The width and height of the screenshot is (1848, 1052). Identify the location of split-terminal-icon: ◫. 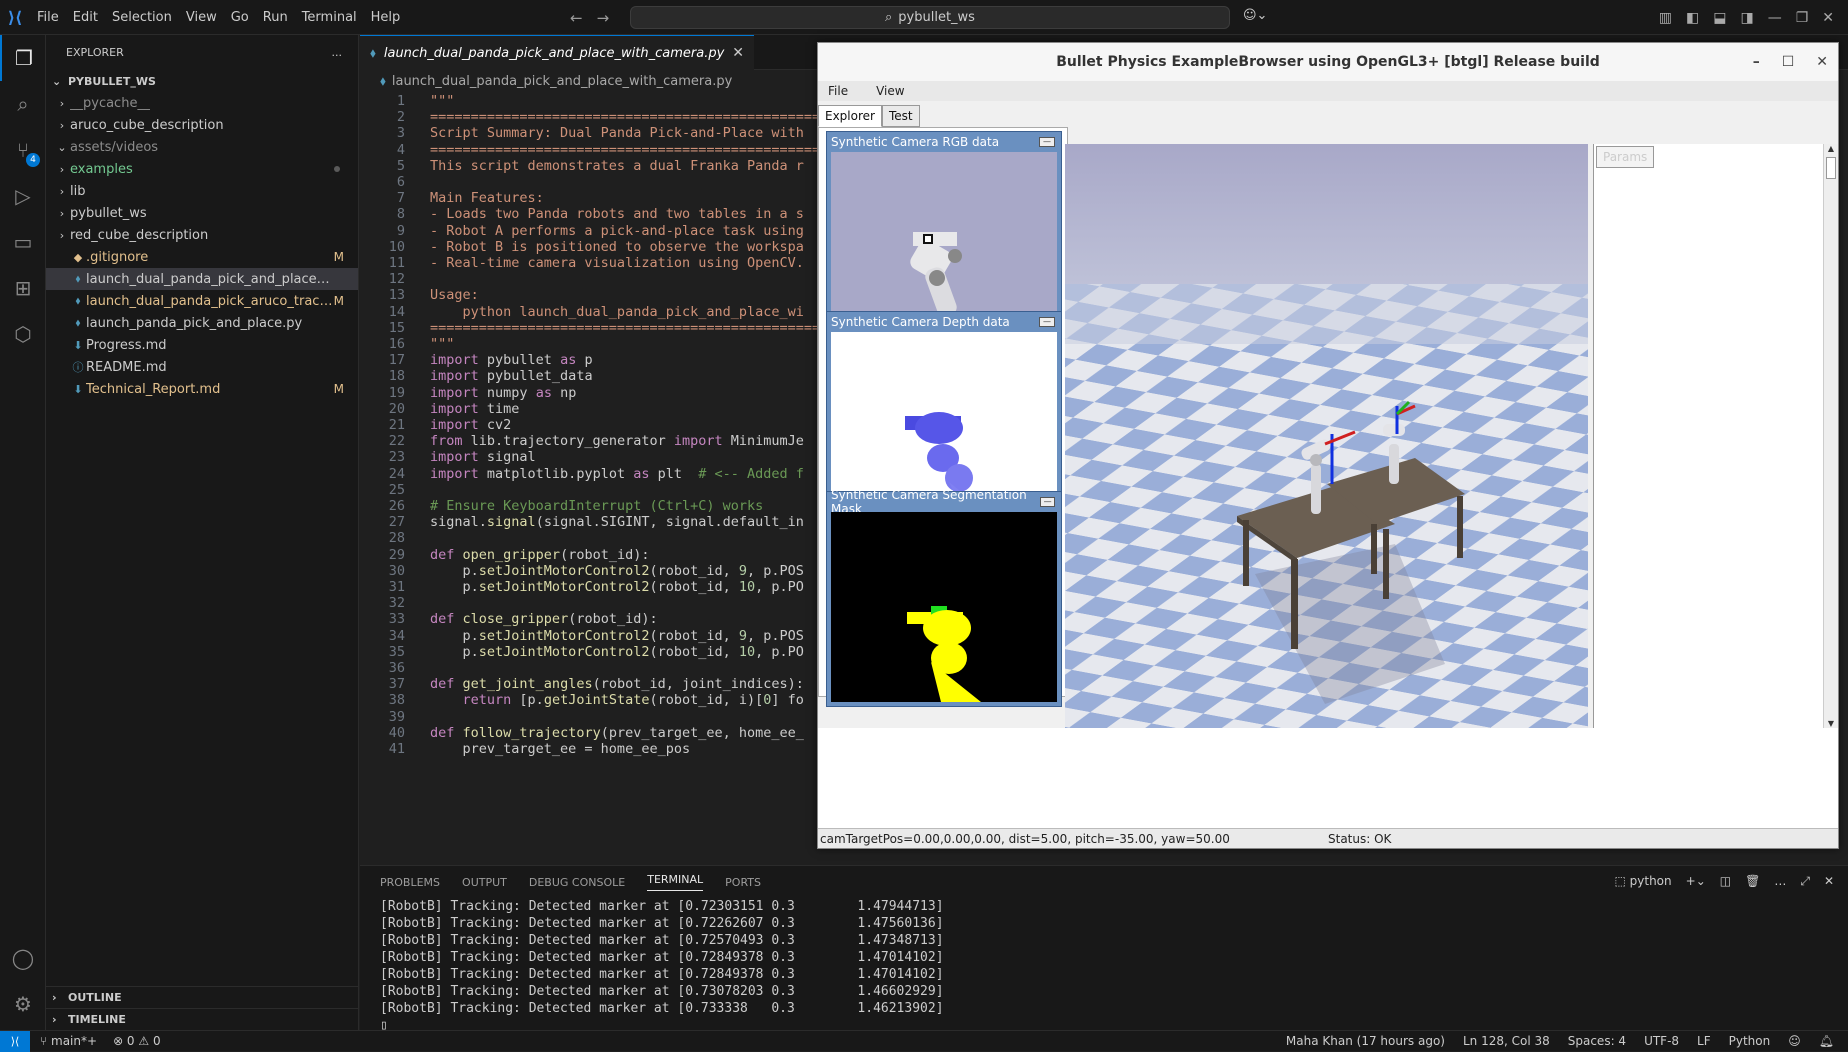
(1725, 881).